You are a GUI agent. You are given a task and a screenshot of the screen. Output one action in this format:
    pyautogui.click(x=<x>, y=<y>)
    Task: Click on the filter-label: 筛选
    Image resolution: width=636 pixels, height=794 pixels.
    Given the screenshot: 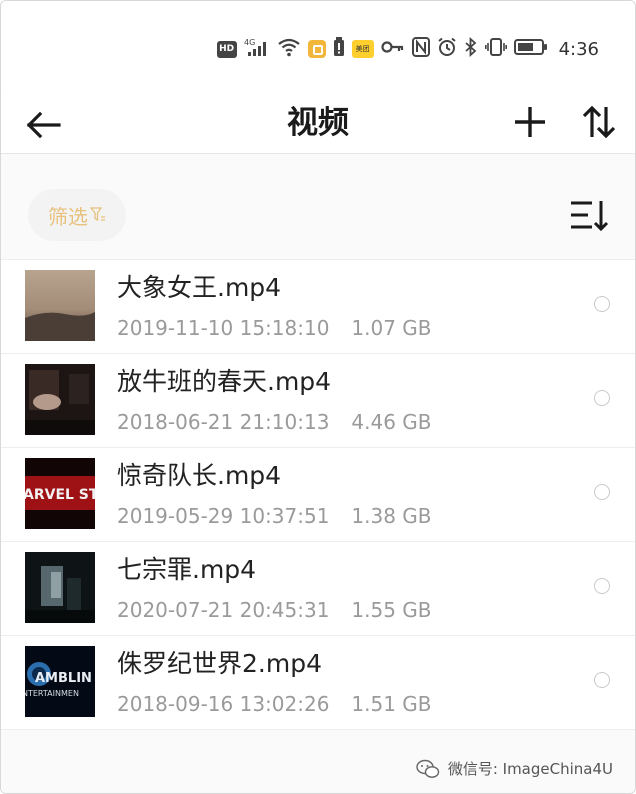 What is the action you would take?
    pyautogui.click(x=68, y=216)
    